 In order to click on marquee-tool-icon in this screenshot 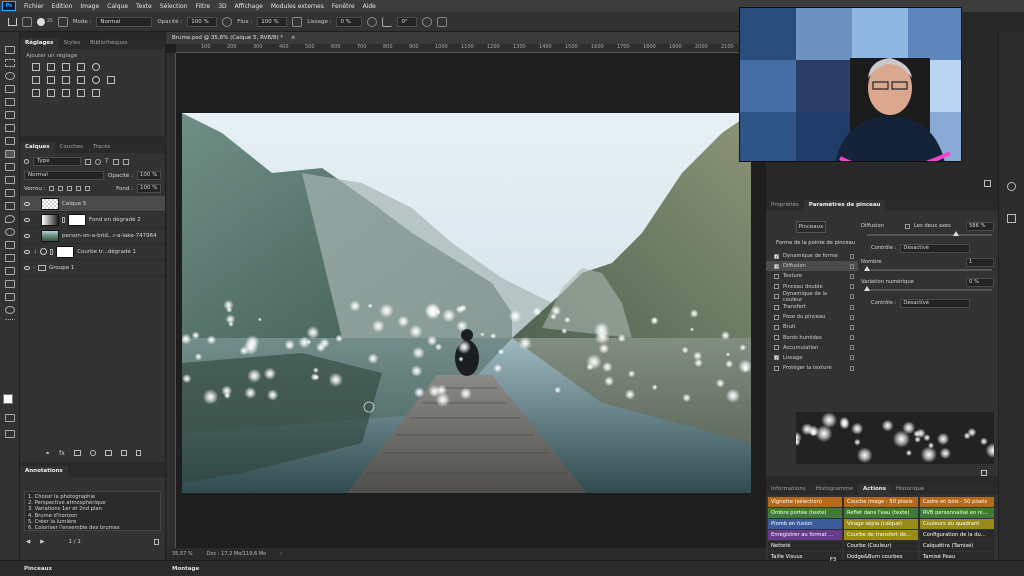, I will do `click(9, 63)`.